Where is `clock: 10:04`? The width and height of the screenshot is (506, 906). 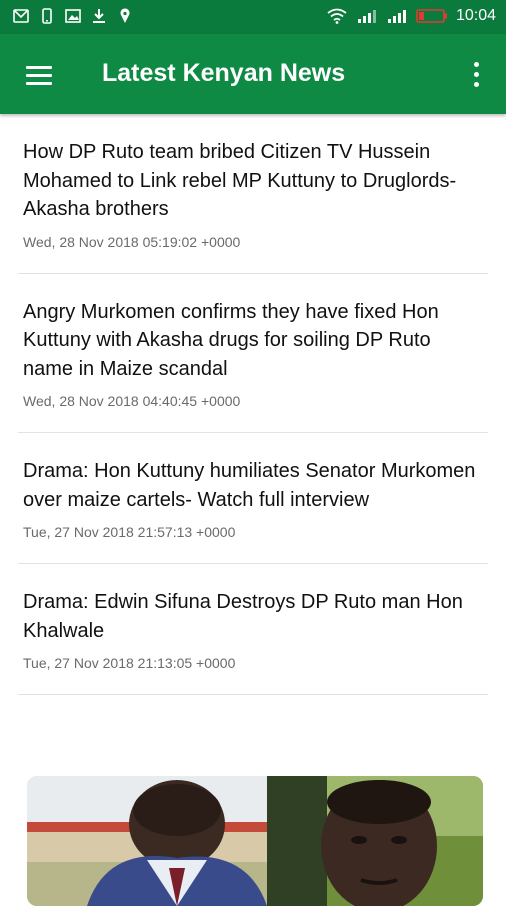 clock: 10:04 is located at coordinates (475, 15).